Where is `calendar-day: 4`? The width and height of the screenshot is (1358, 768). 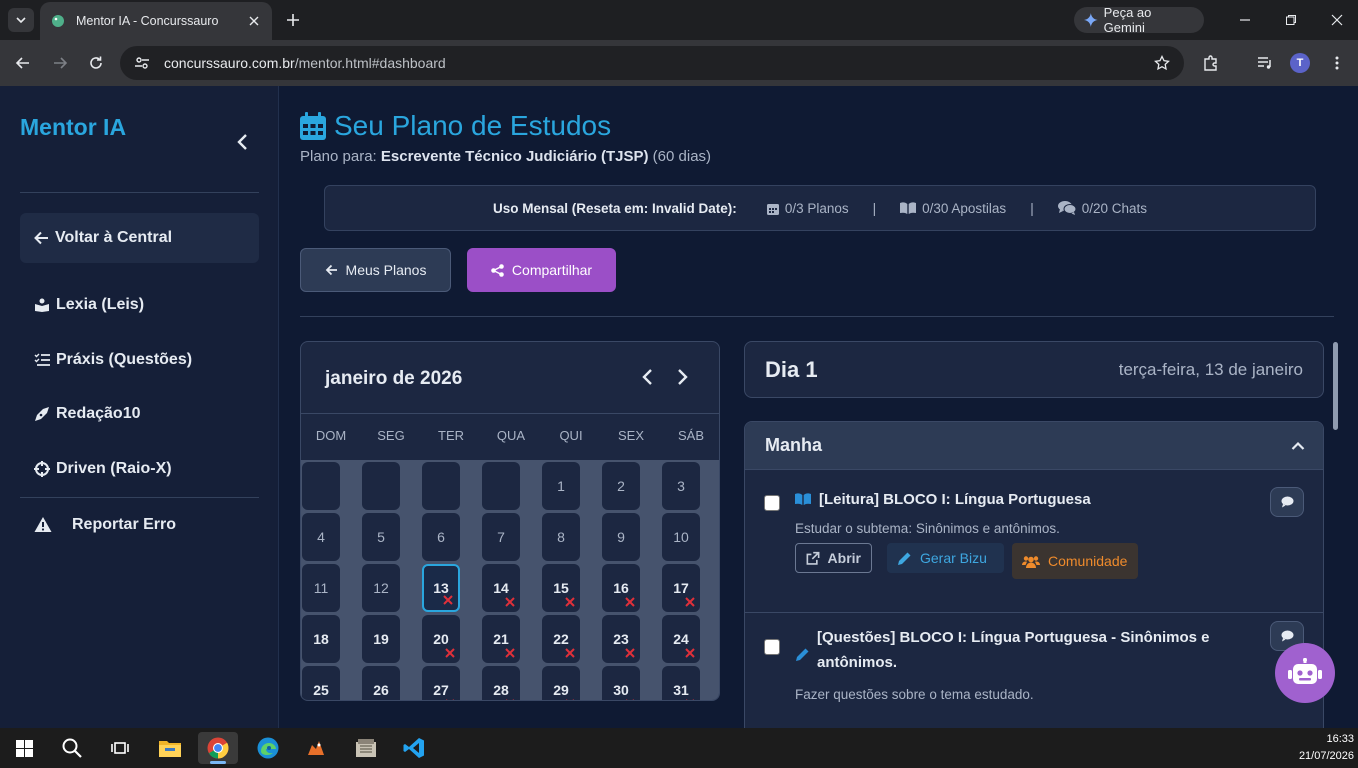 calendar-day: 4 is located at coordinates (321, 537).